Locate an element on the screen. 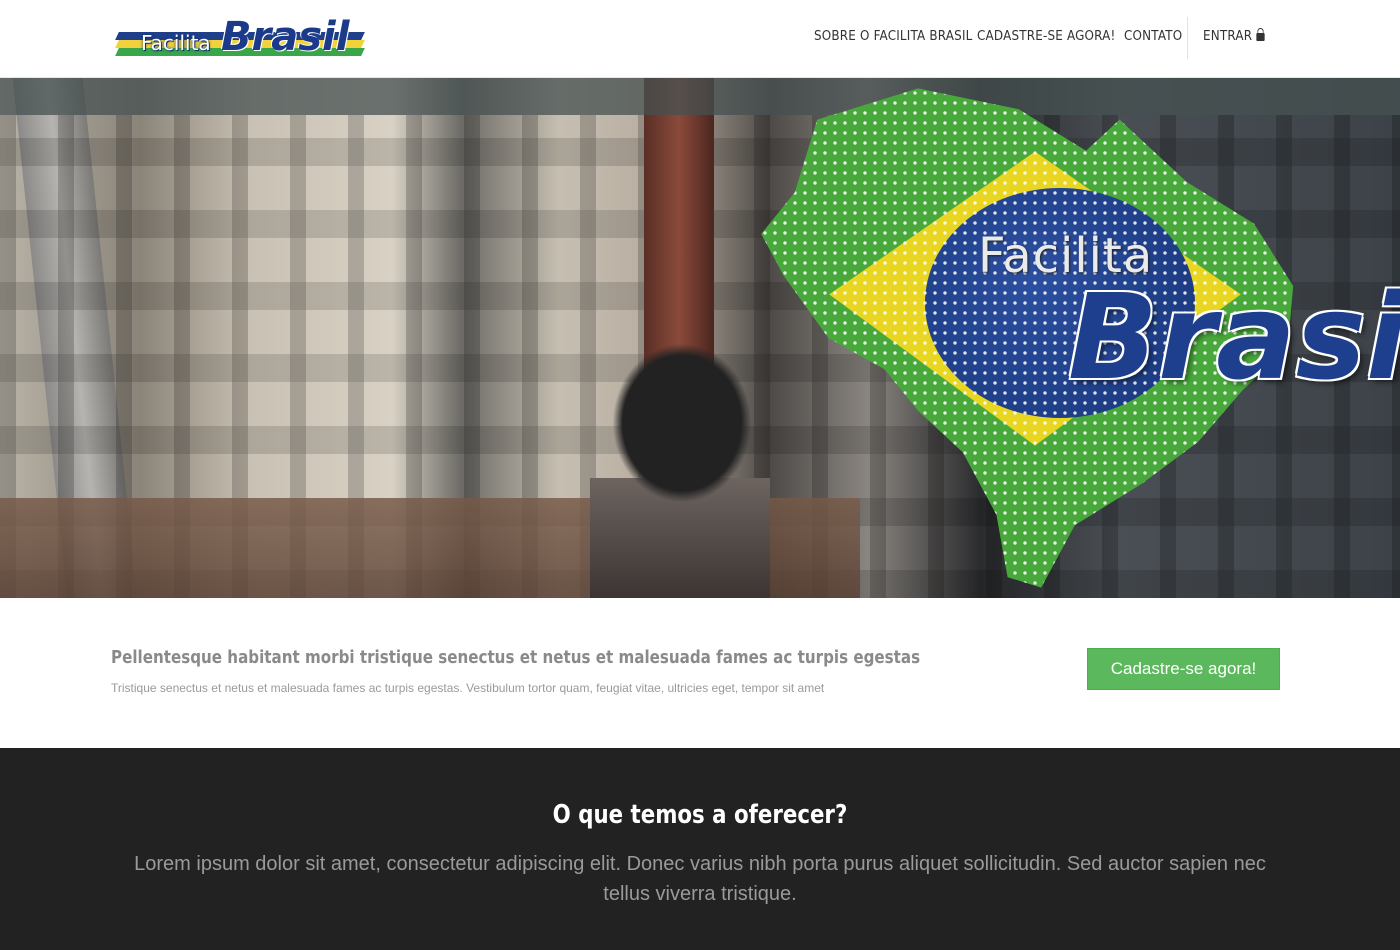 Image resolution: width=1400 pixels, height=950 pixels. logo-text-big: Brasil is located at coordinates (285, 37).